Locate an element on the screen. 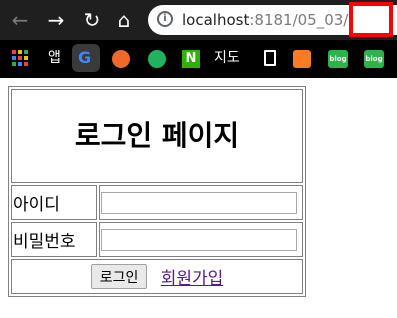 This screenshot has height=318, width=397. signup-link: 회원가입 is located at coordinates (192, 279).